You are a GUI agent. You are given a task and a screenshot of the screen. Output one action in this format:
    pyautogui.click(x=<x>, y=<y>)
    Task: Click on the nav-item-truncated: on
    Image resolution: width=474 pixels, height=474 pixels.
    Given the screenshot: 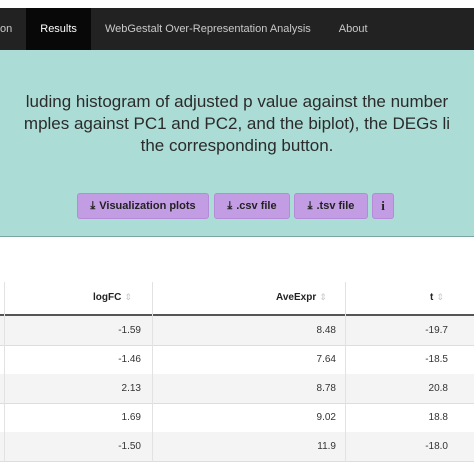 What is the action you would take?
    pyautogui.click(x=13, y=29)
    